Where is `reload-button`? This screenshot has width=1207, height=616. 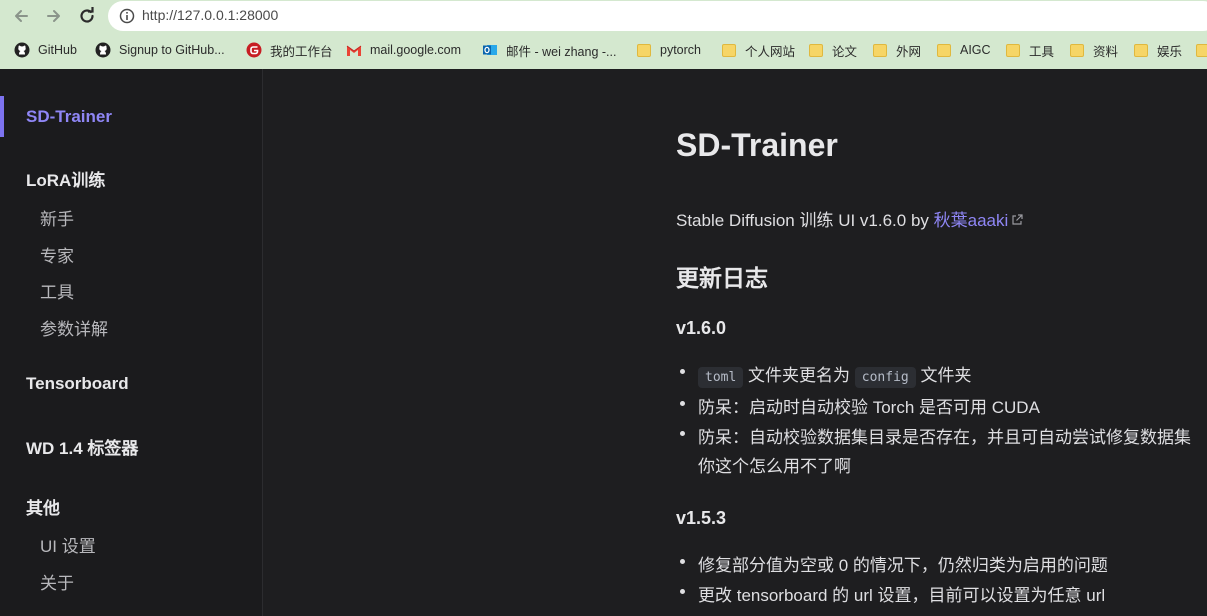
reload-button is located at coordinates (87, 16).